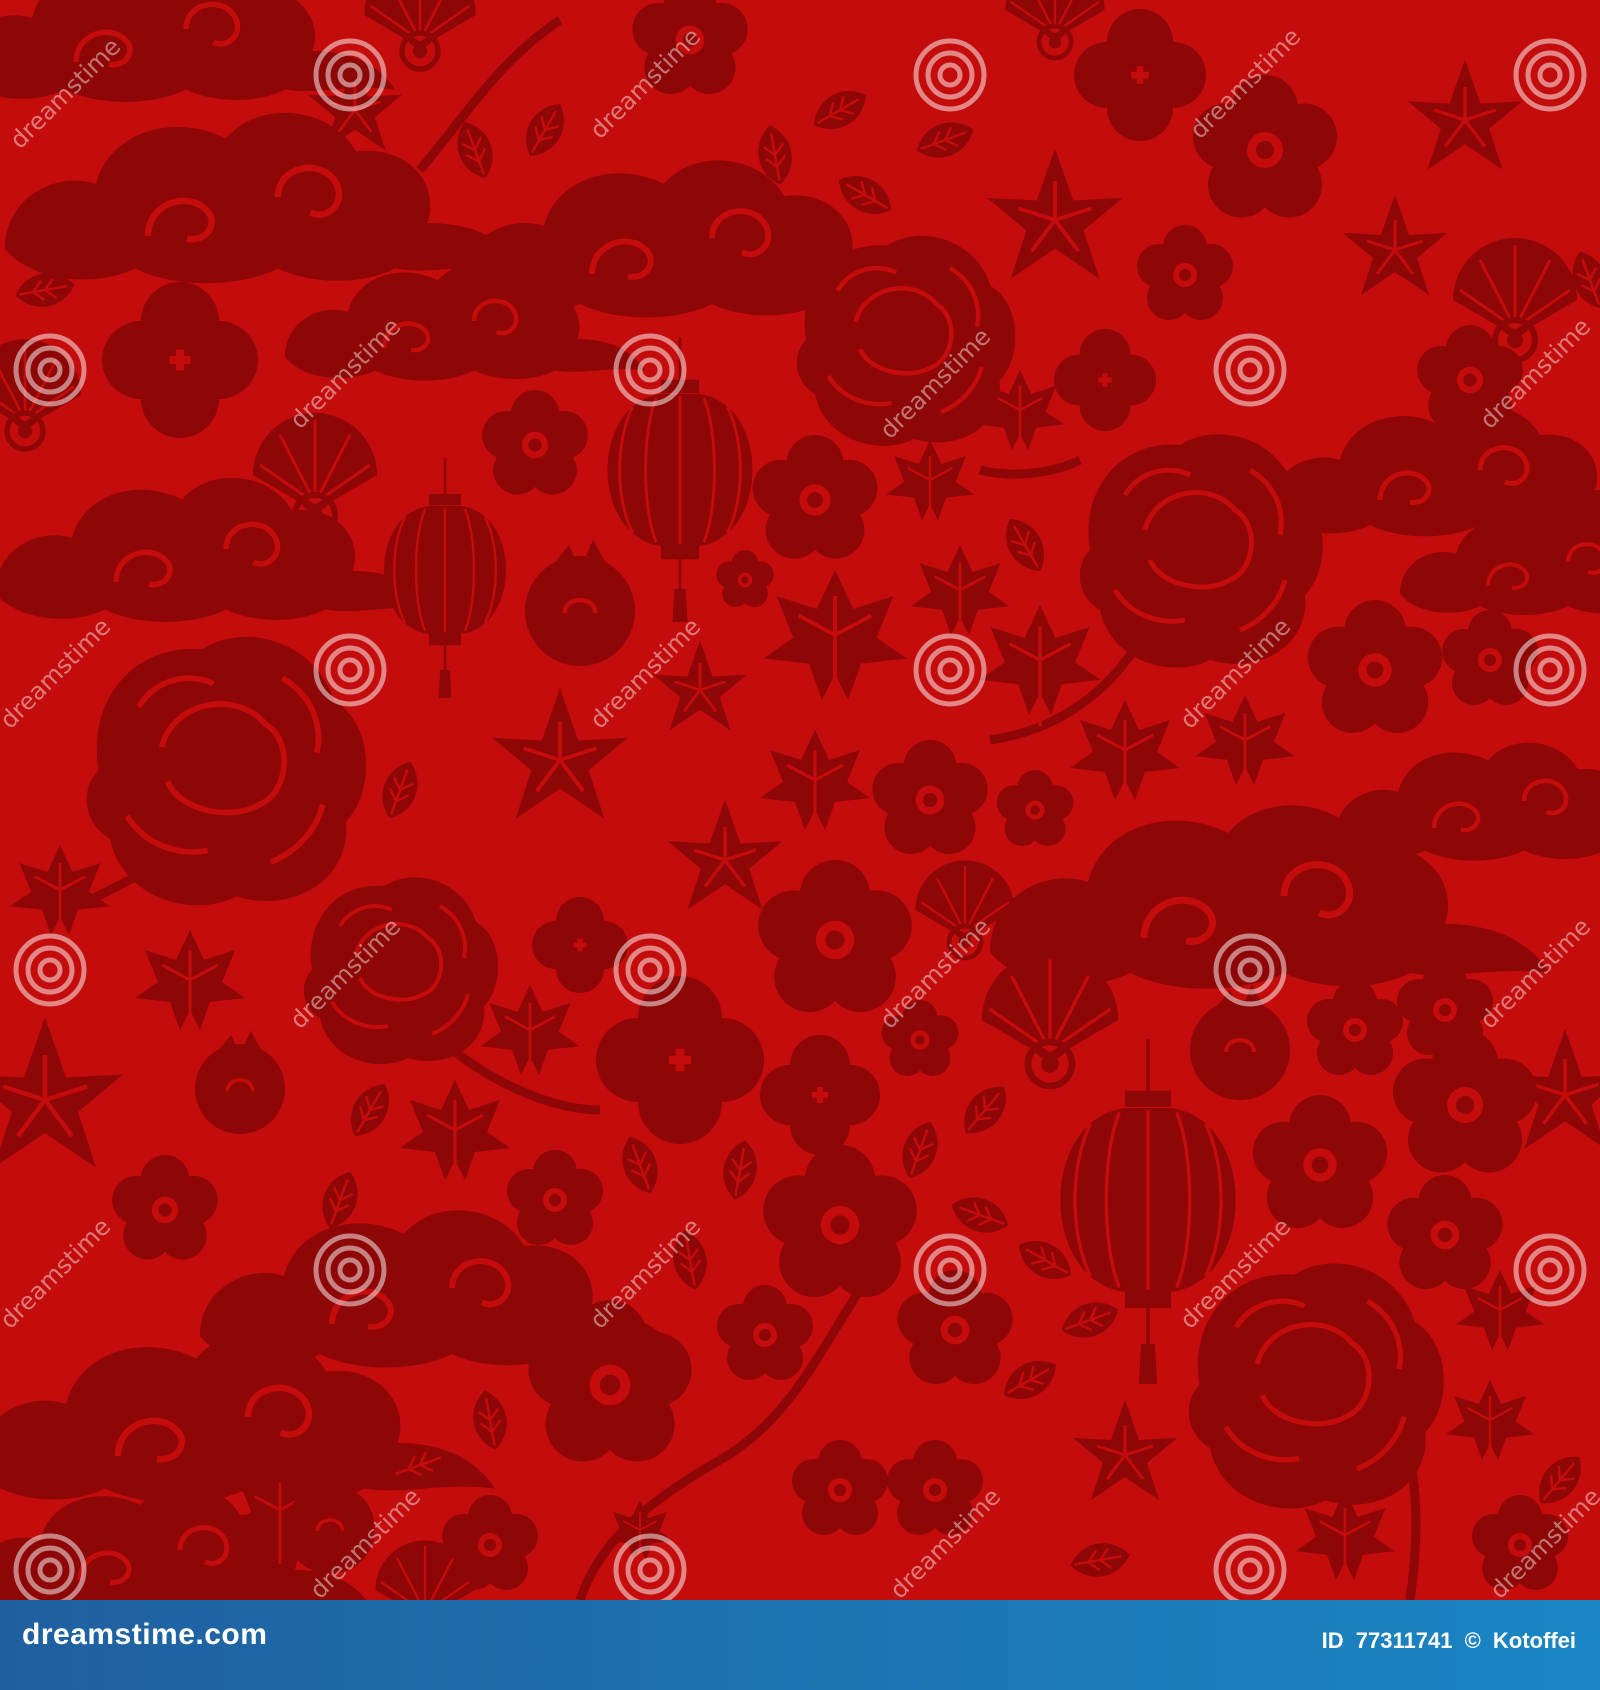  Describe the element at coordinates (144, 1635) in the screenshot. I see `site-logo-text: dreamstime.com` at that location.